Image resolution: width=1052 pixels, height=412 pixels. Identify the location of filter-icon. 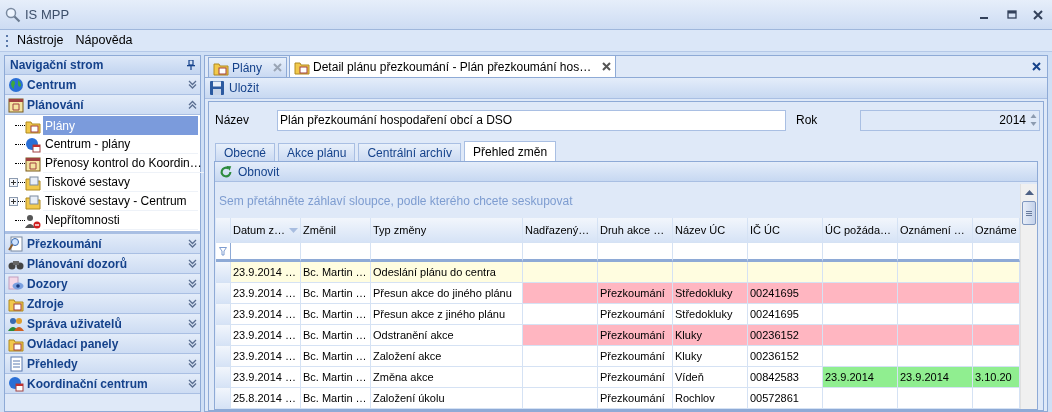
(223, 251).